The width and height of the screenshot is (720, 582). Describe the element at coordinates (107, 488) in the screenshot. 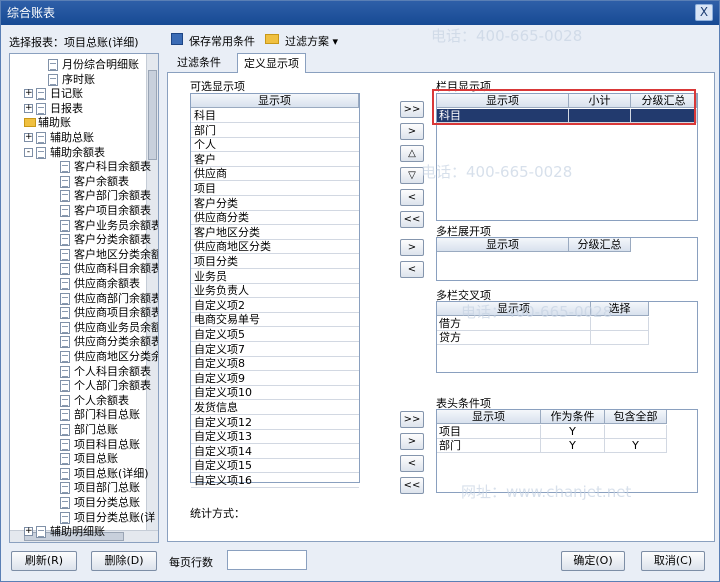

I see `tree-node: 项目部门总账` at that location.